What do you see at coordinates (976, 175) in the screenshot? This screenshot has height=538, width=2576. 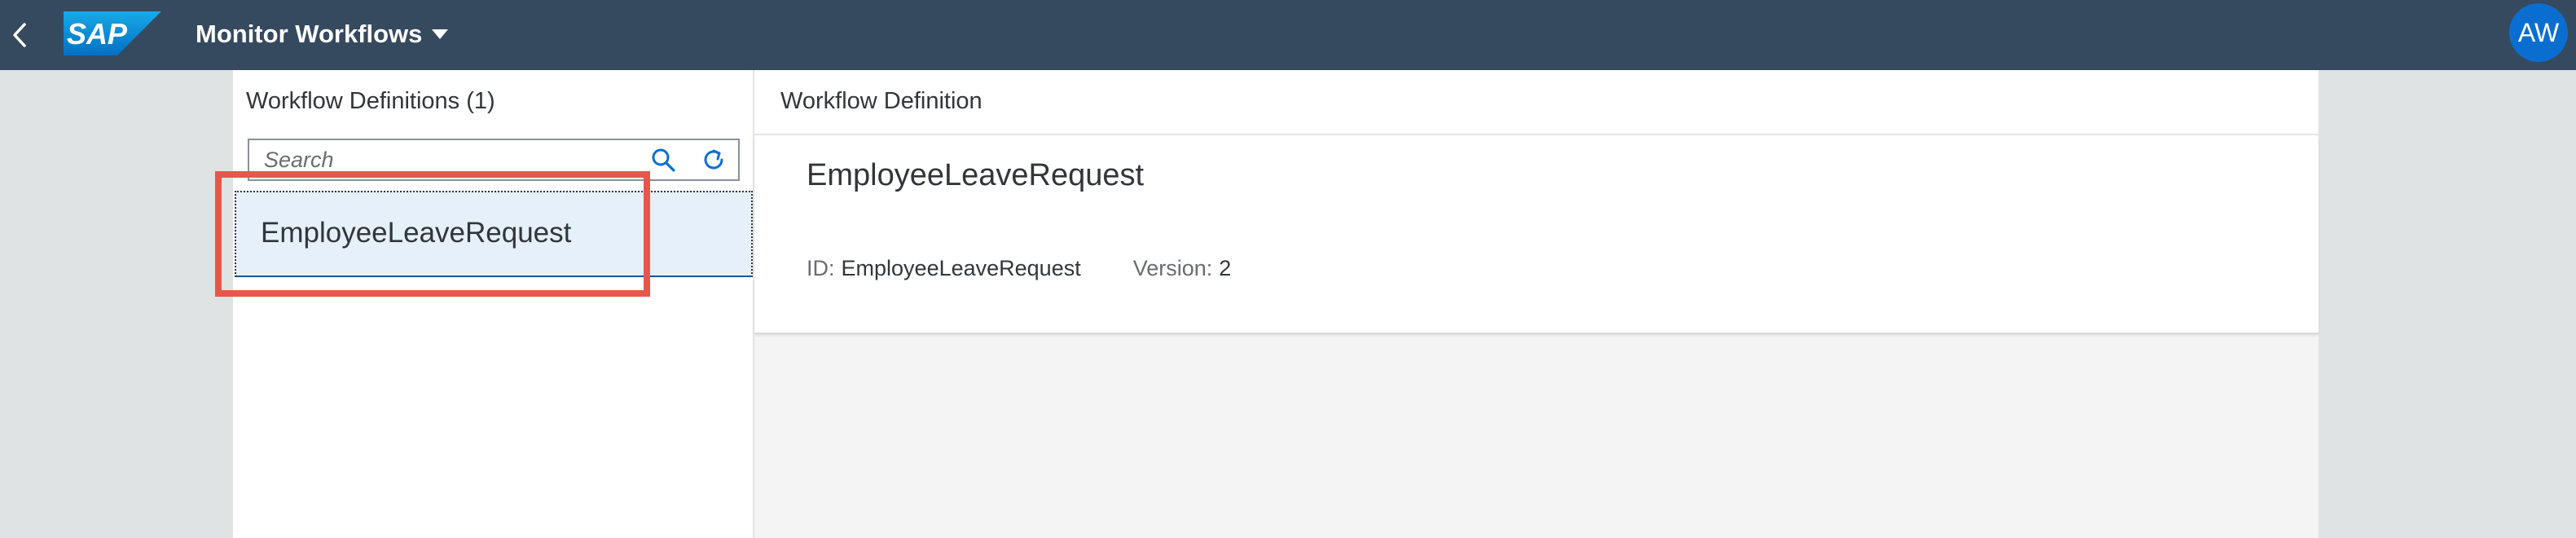 I see `object-title: EmployeeLeaveRequest` at bounding box center [976, 175].